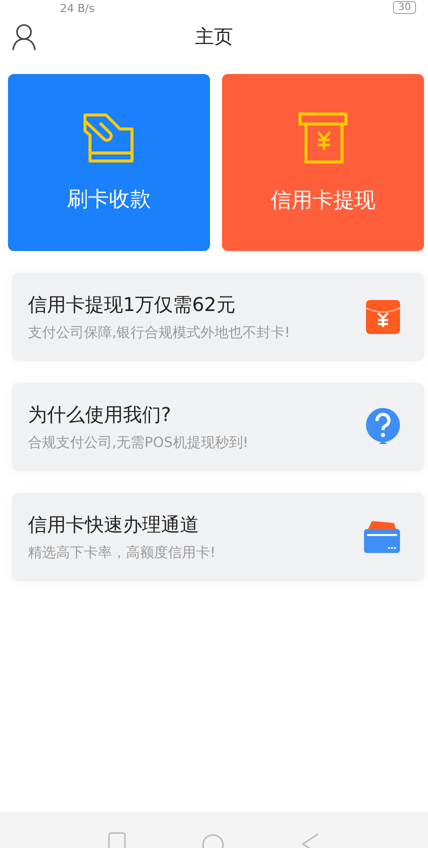  I want to click on action-tile: 刷卡收款, so click(109, 162).